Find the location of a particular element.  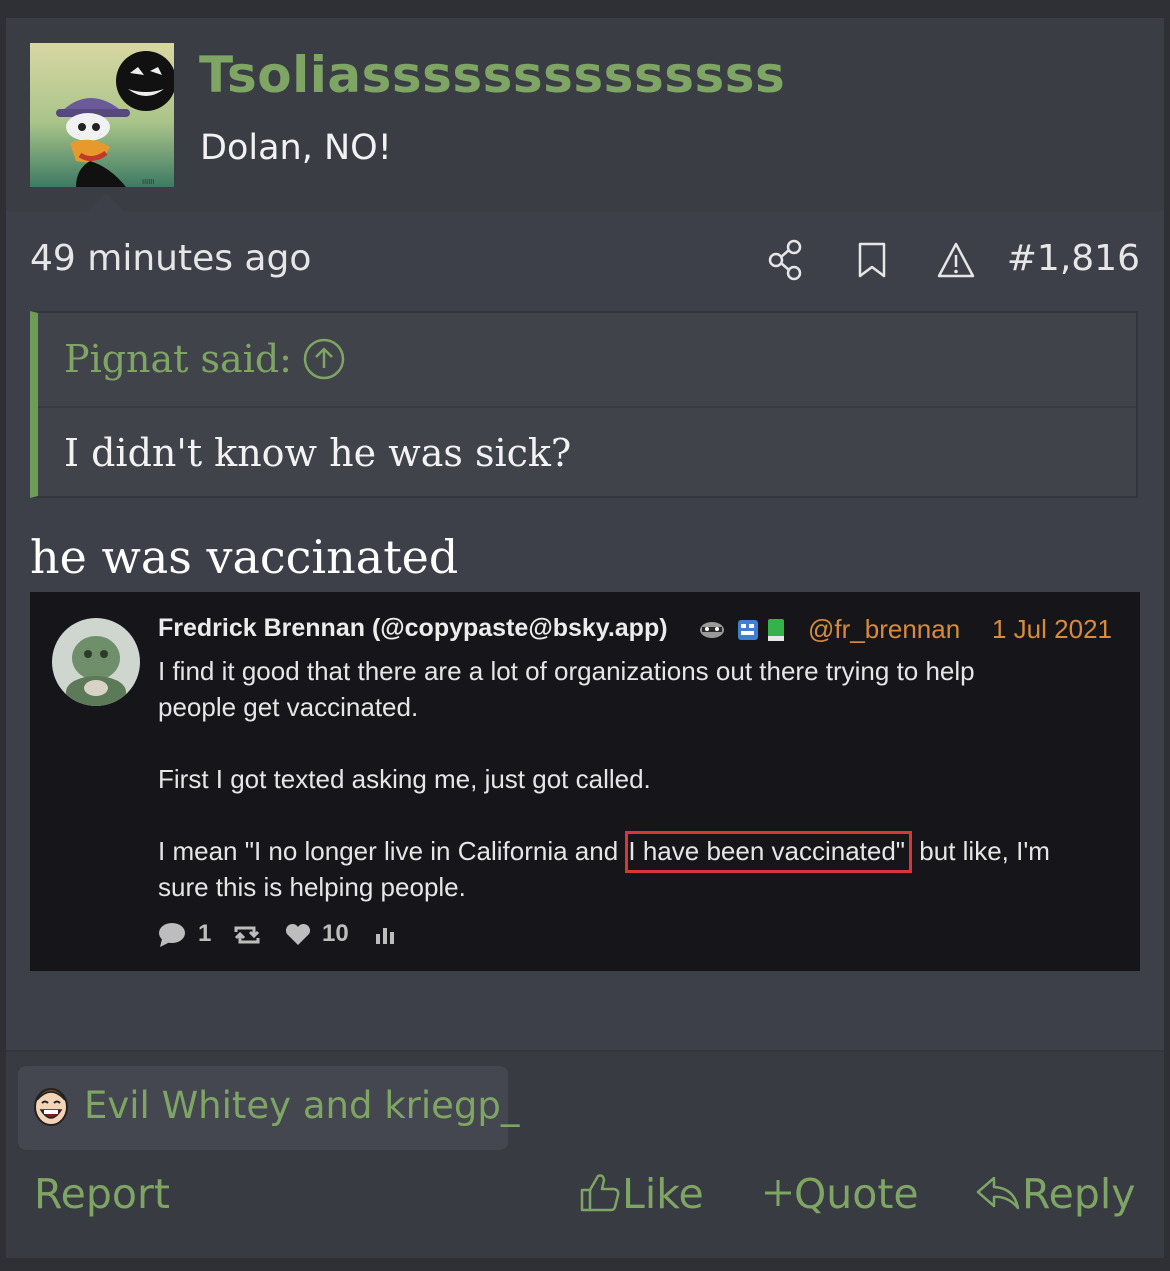

report-label: Report is located at coordinates (102, 1194).